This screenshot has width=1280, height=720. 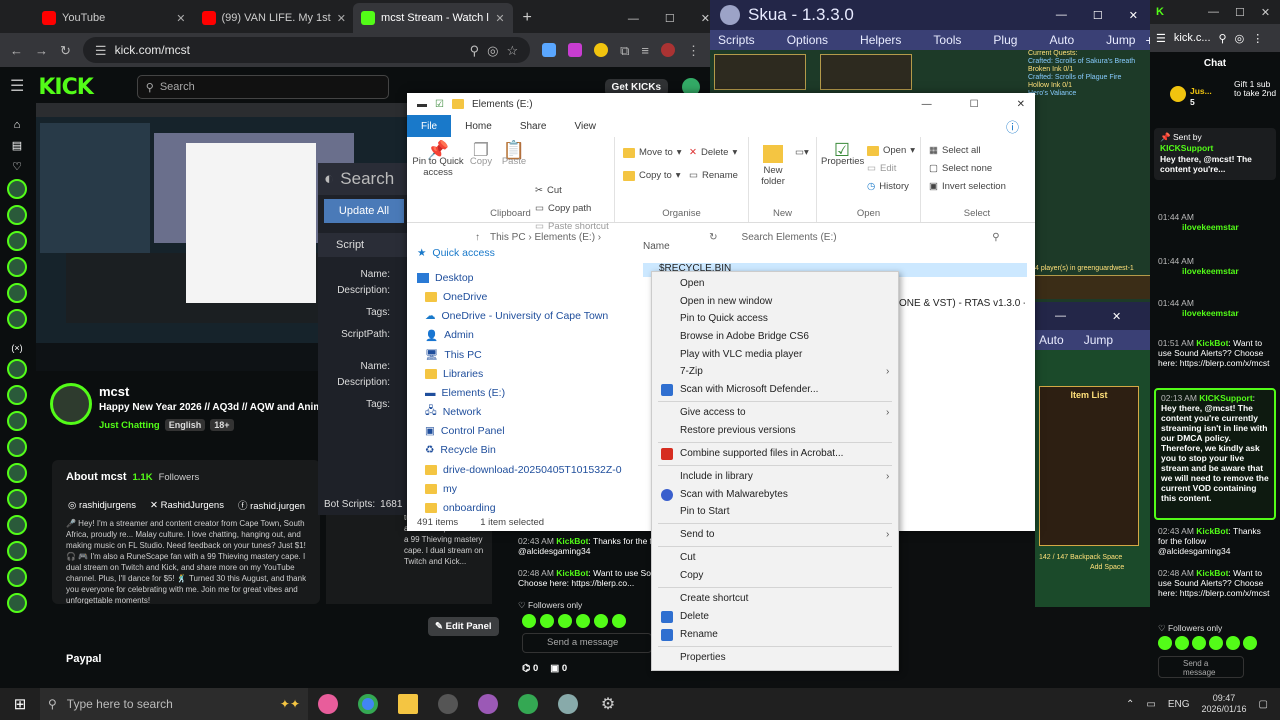 What do you see at coordinates (714, 598) in the screenshot?
I see `menu-create-shortcut: Create shortcut` at bounding box center [714, 598].